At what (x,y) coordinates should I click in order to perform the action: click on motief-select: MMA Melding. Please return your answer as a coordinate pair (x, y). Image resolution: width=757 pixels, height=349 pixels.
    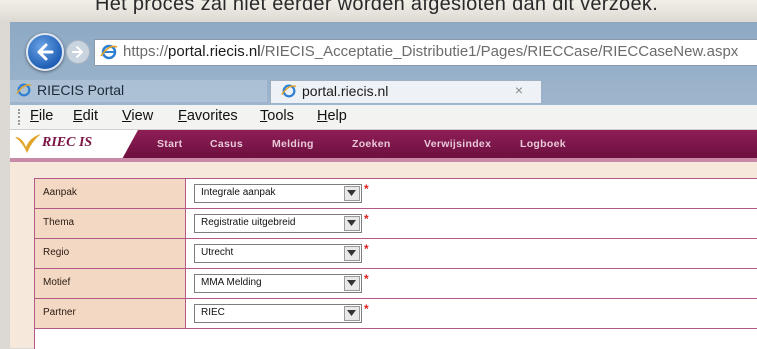
    Looking at the image, I should click on (278, 283).